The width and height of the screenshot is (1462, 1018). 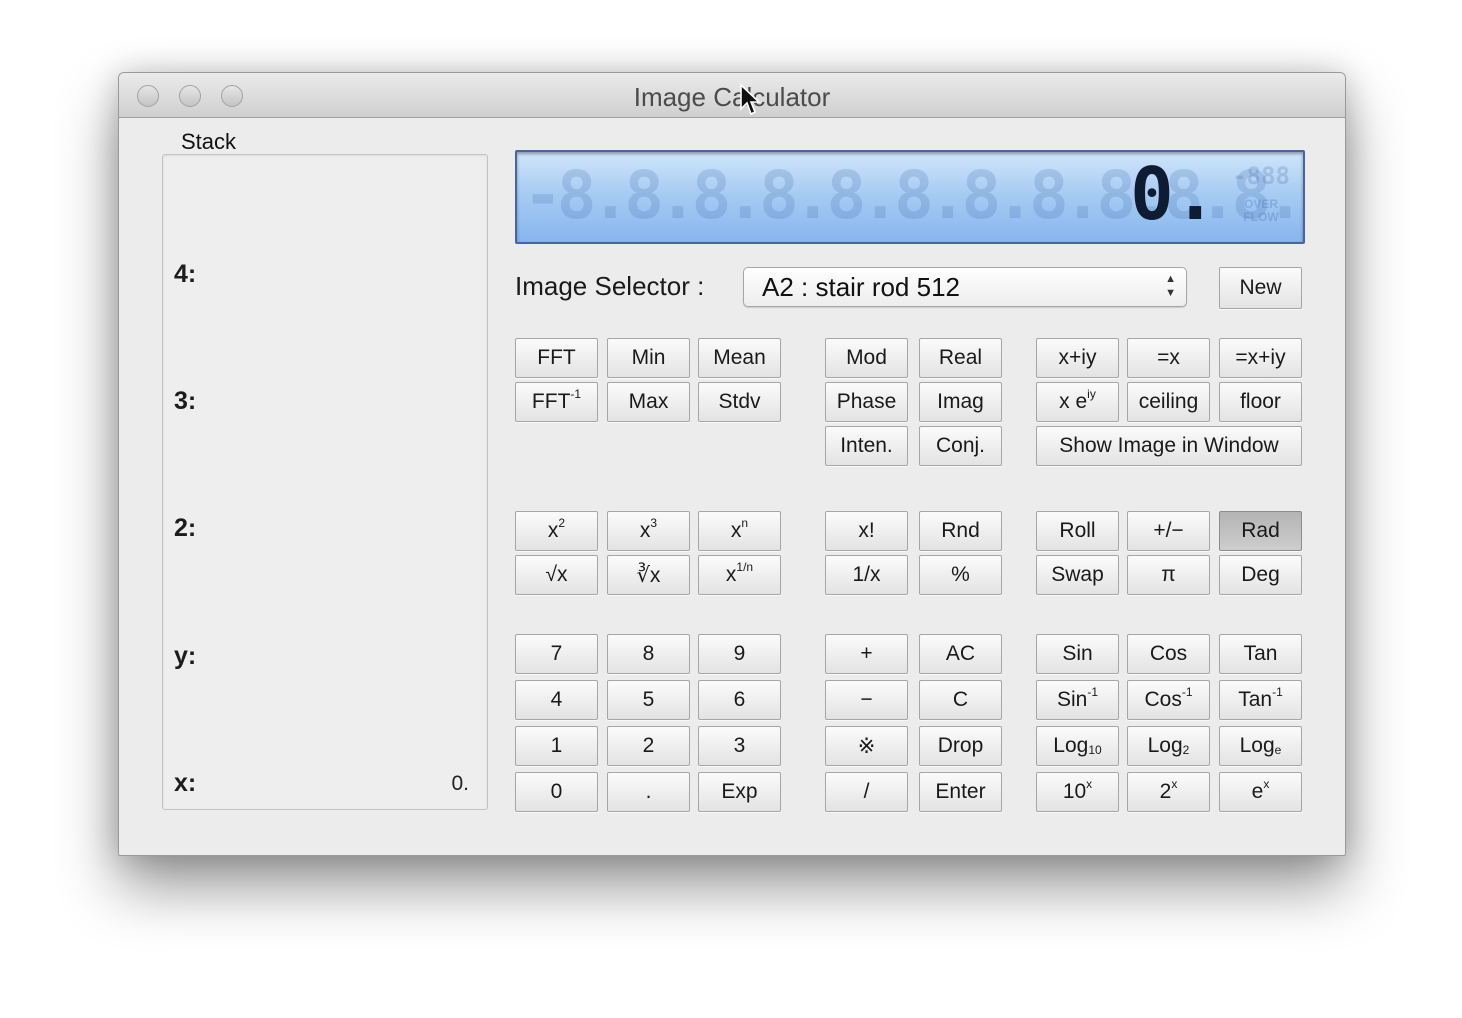 I want to click on percent-button: %, so click(x=960, y=575).